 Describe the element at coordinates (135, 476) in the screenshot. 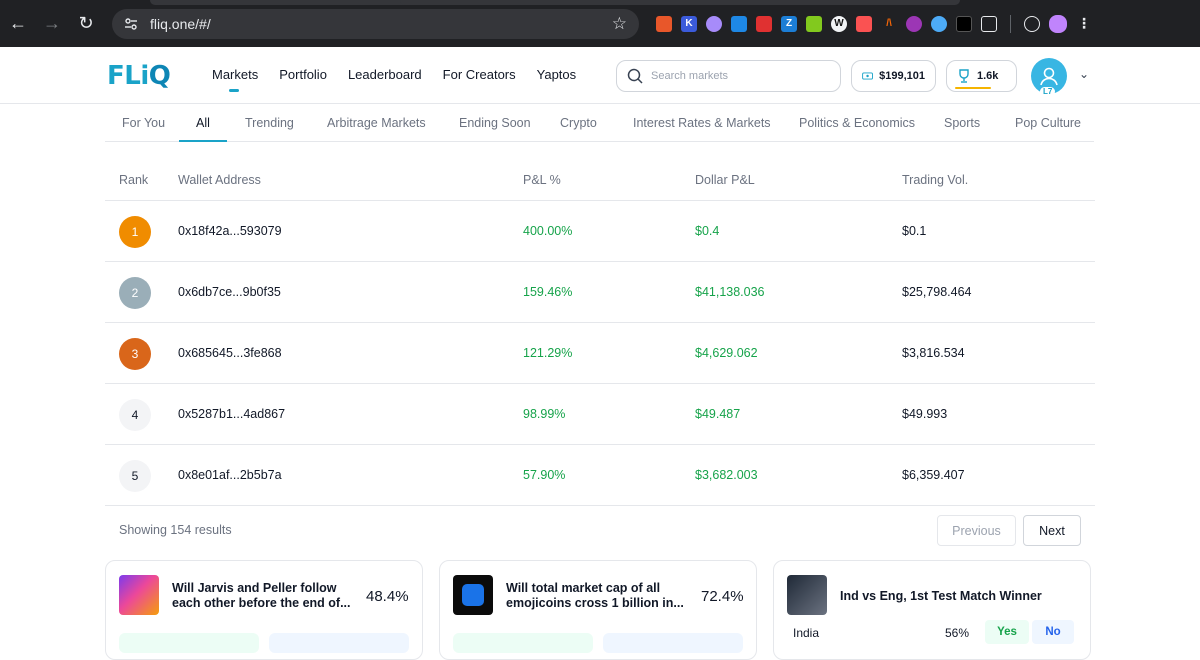

I see `rank-badge: 5` at that location.